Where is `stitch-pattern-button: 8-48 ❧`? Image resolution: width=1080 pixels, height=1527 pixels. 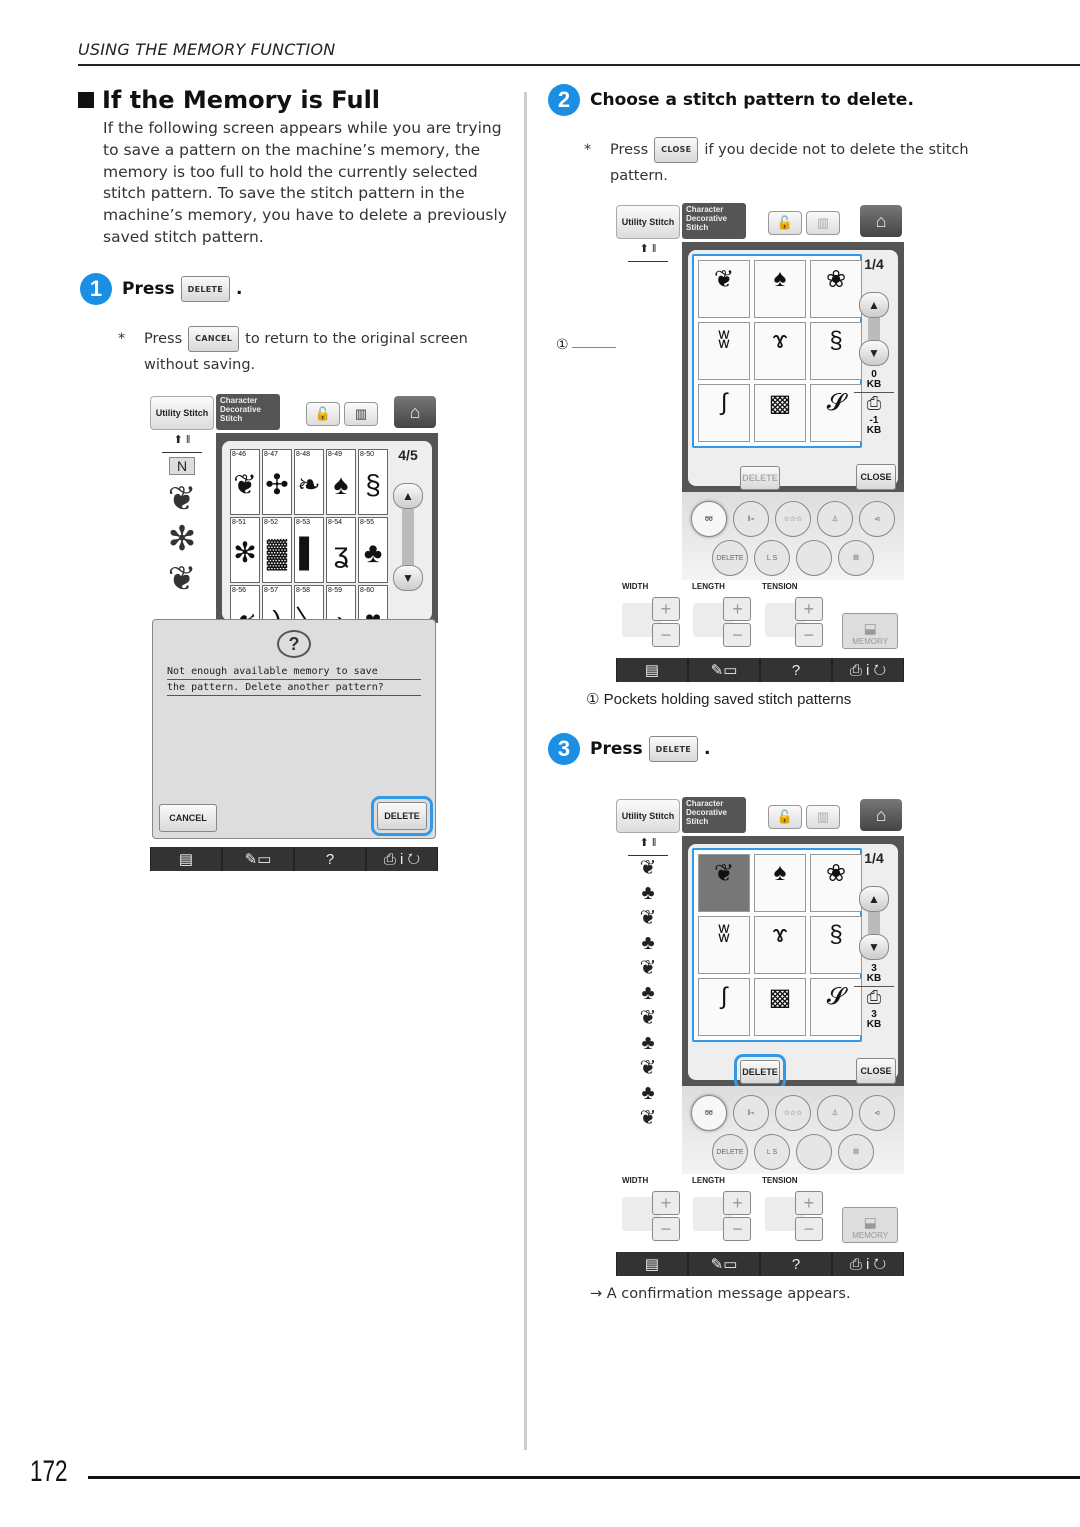 stitch-pattern-button: 8-48 ❧ is located at coordinates (309, 482).